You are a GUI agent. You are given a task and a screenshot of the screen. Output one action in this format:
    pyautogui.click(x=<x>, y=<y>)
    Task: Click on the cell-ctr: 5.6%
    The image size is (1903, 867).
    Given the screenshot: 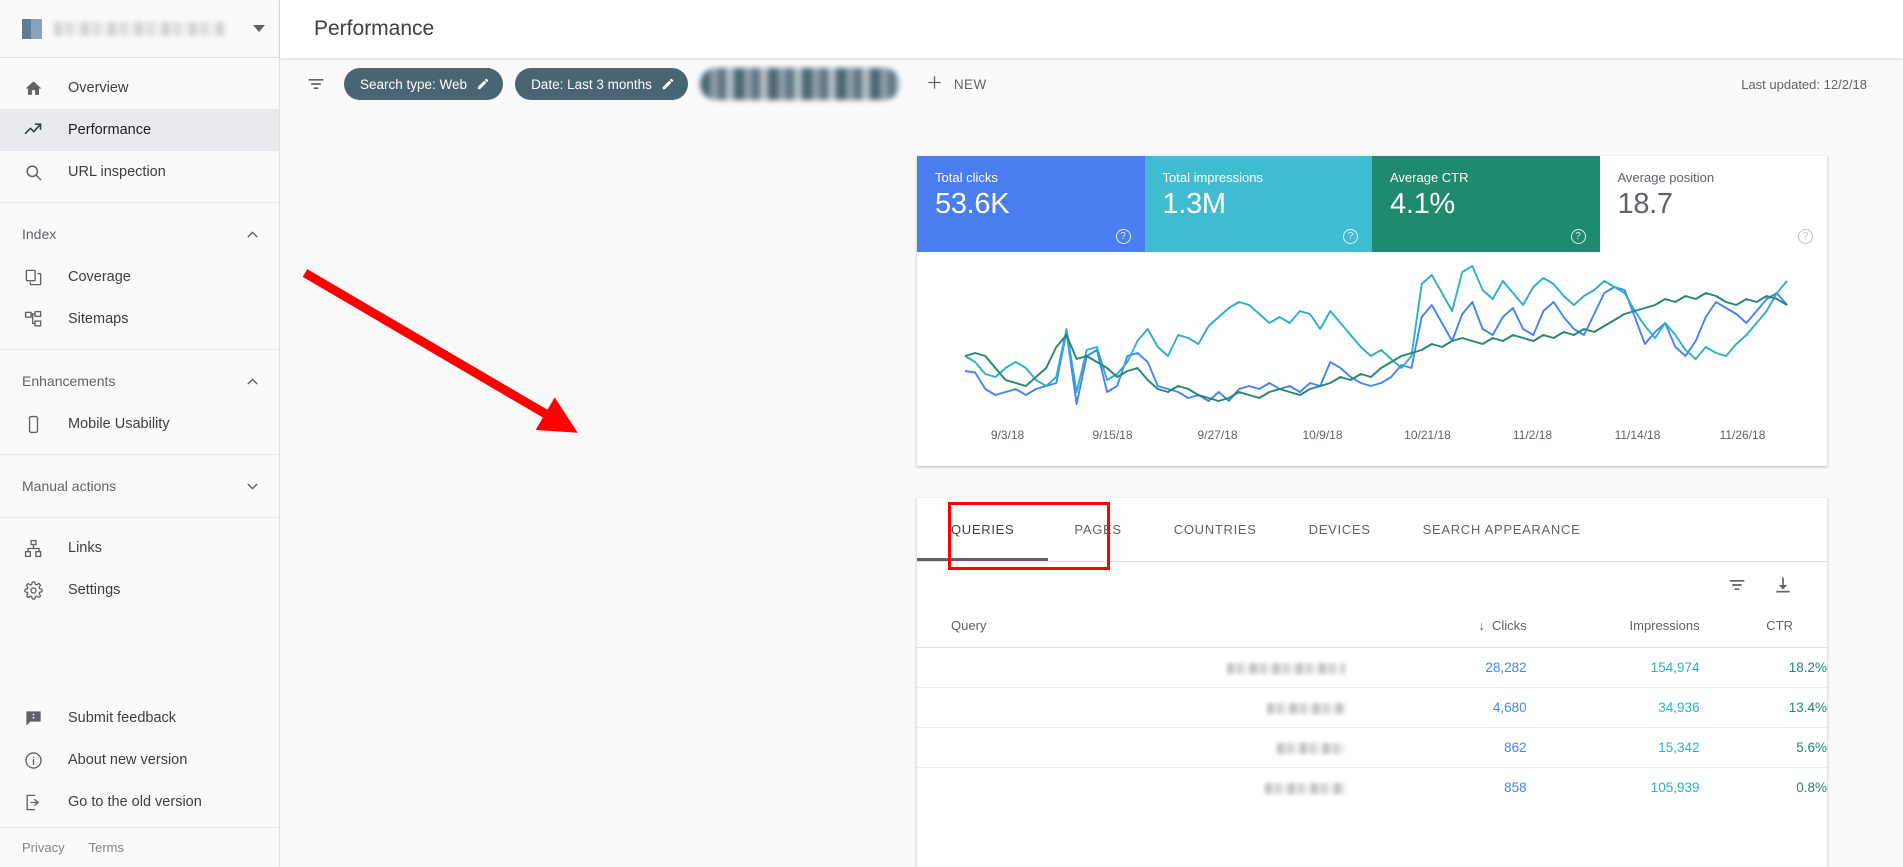 What is the action you would take?
    pyautogui.click(x=1763, y=747)
    